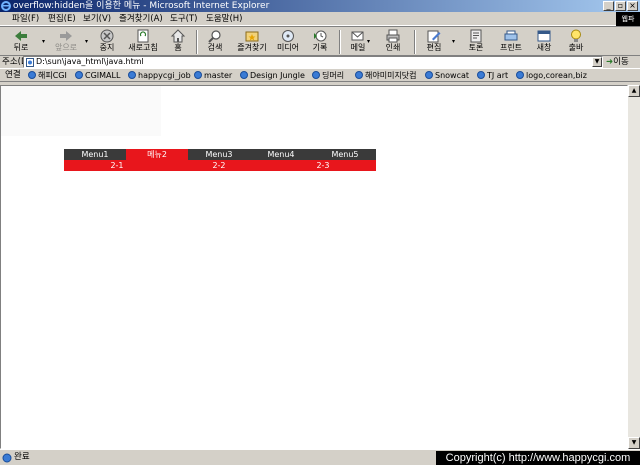 This screenshot has width=640, height=465. I want to click on address-dropdown-icon: ▼, so click(597, 62).